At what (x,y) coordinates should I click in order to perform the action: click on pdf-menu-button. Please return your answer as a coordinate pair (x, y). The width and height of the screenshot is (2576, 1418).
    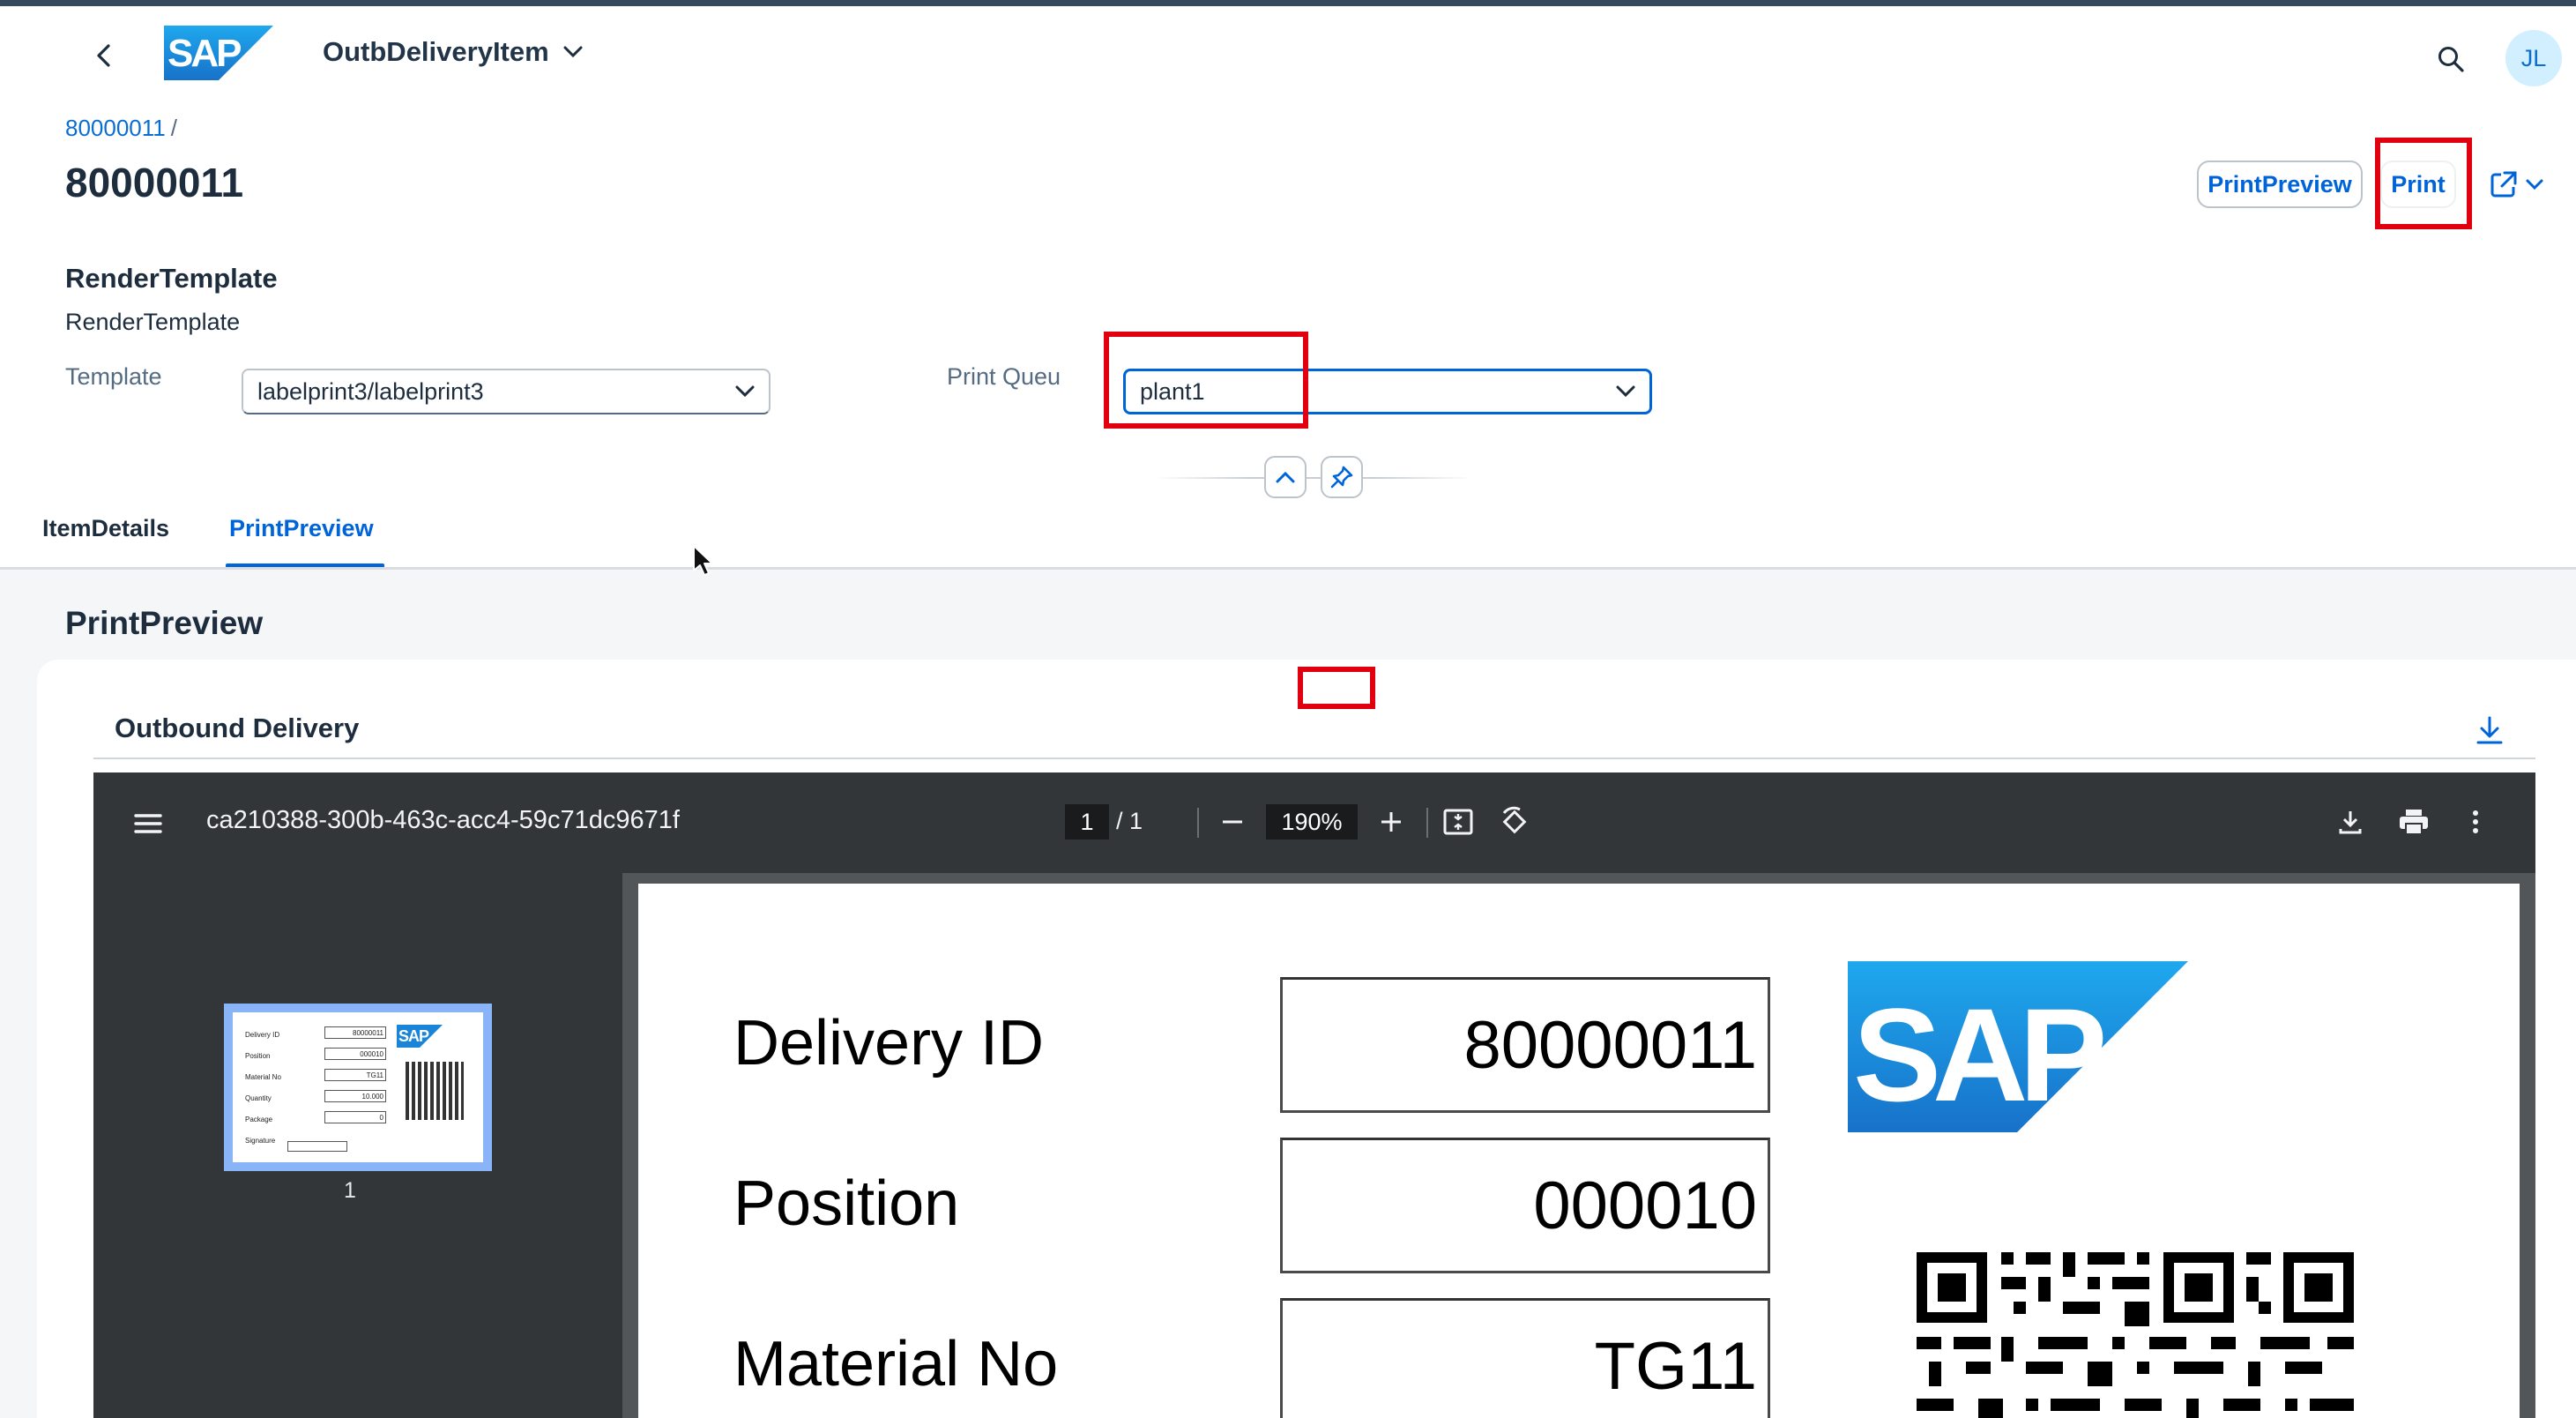
    Looking at the image, I should click on (148, 823).